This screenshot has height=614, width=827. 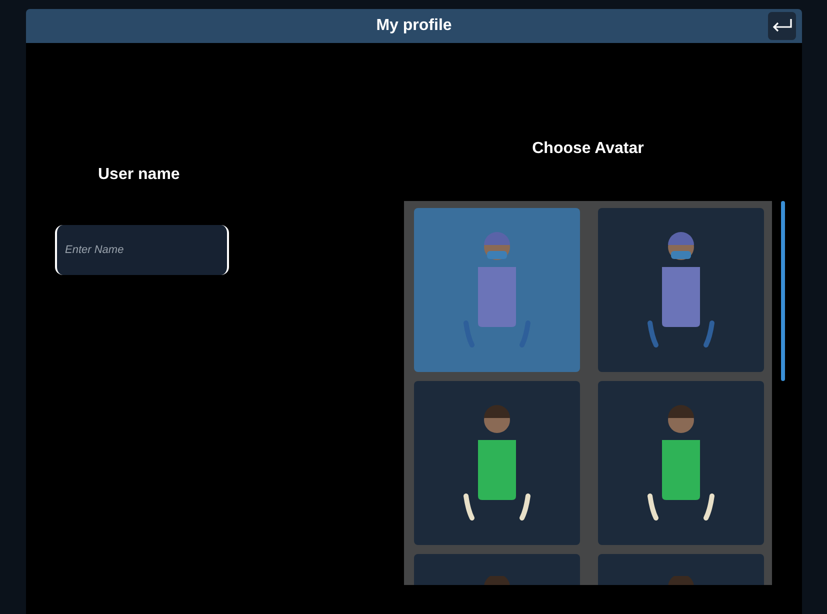 What do you see at coordinates (783, 291) in the screenshot?
I see `scrollbar` at bounding box center [783, 291].